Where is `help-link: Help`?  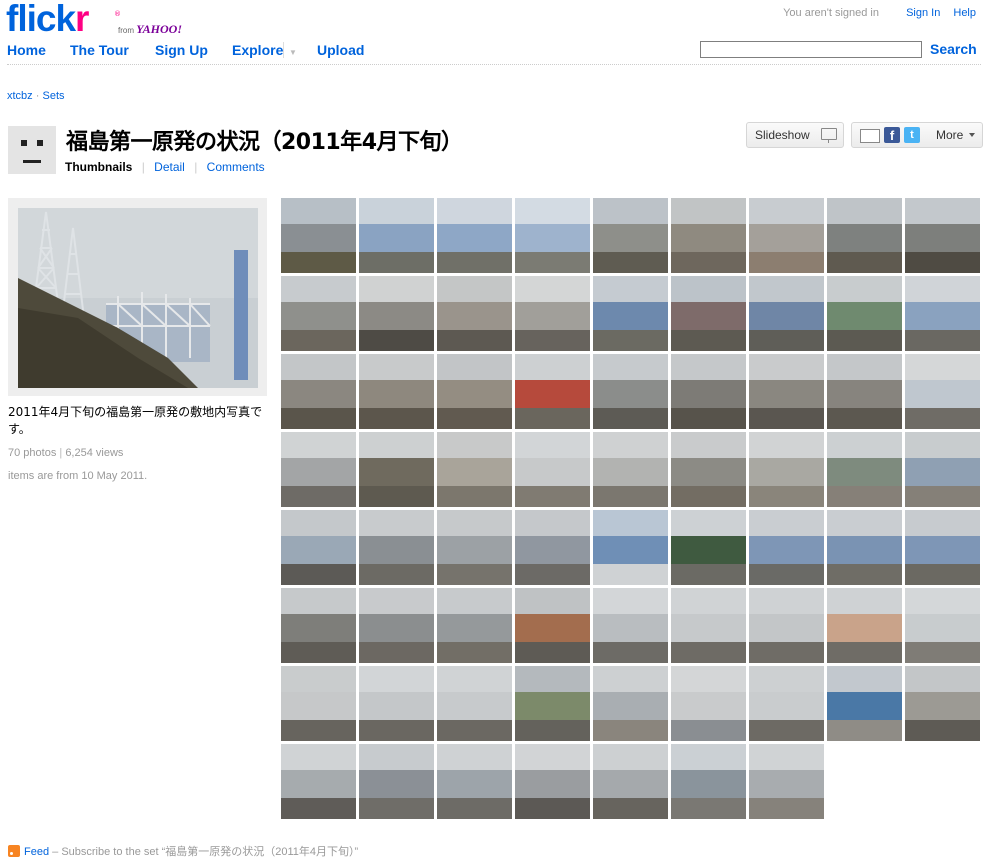 help-link: Help is located at coordinates (964, 13).